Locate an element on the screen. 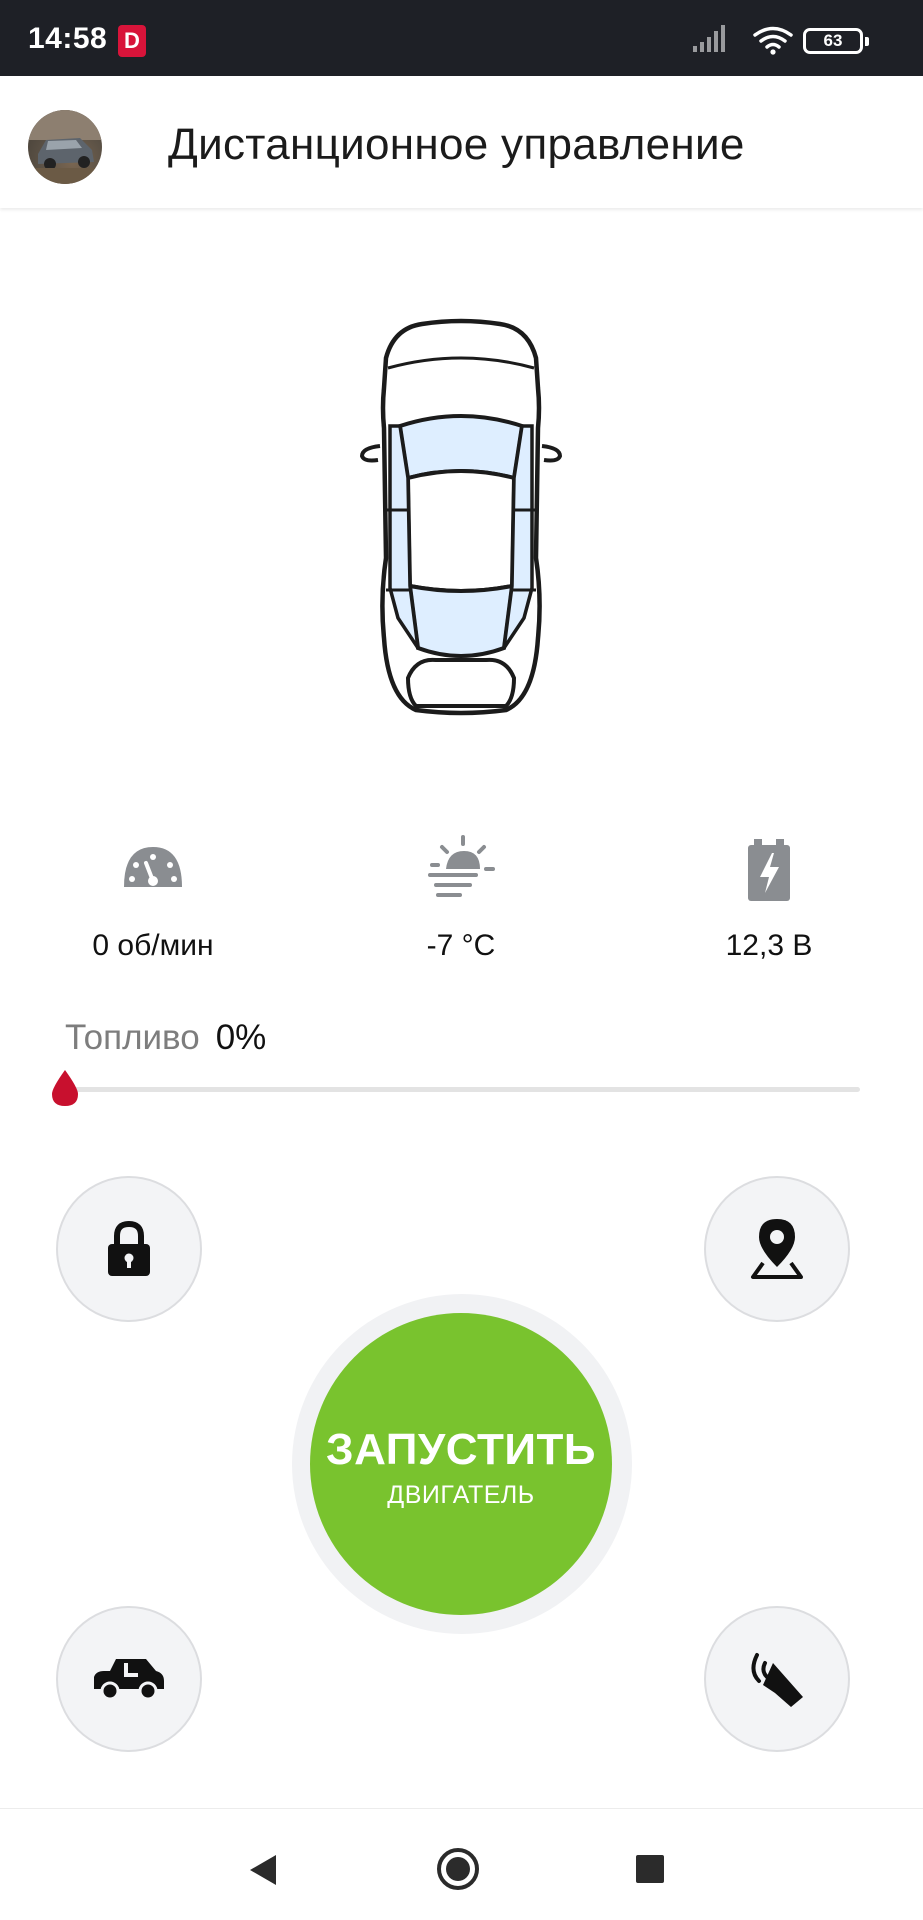  horn-button is located at coordinates (777, 1679).